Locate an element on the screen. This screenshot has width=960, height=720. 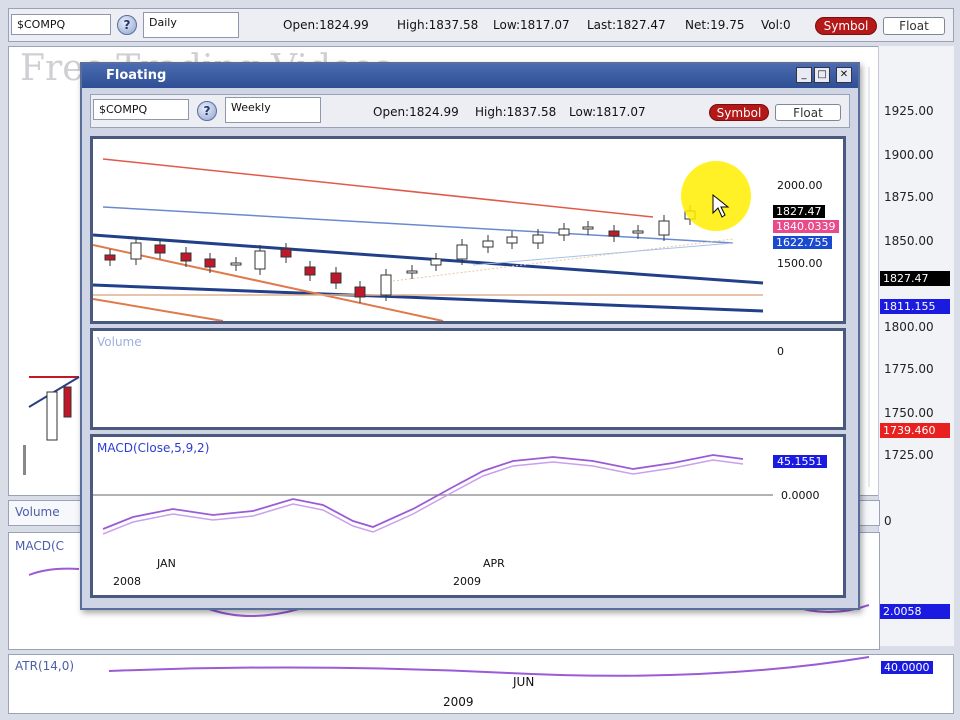
interval-select: Weekly is located at coordinates (273, 110).